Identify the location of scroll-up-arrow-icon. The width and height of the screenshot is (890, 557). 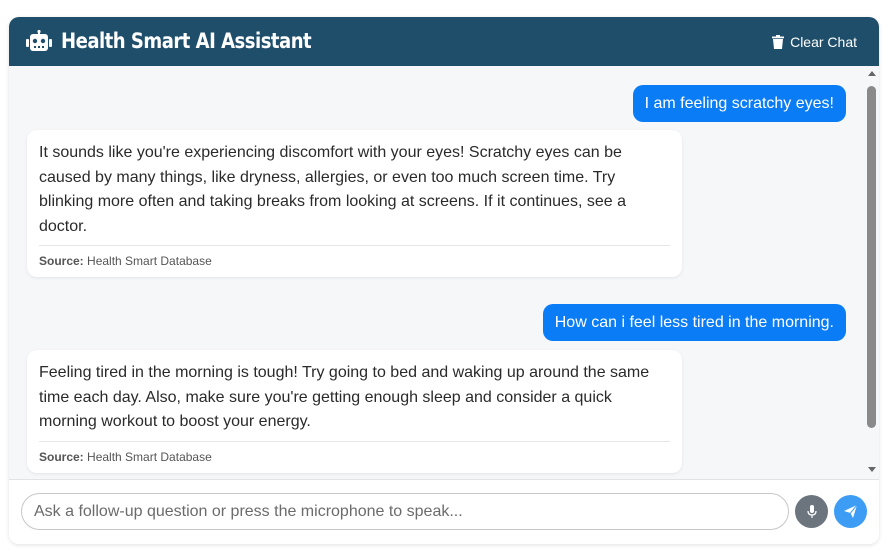
(872, 73).